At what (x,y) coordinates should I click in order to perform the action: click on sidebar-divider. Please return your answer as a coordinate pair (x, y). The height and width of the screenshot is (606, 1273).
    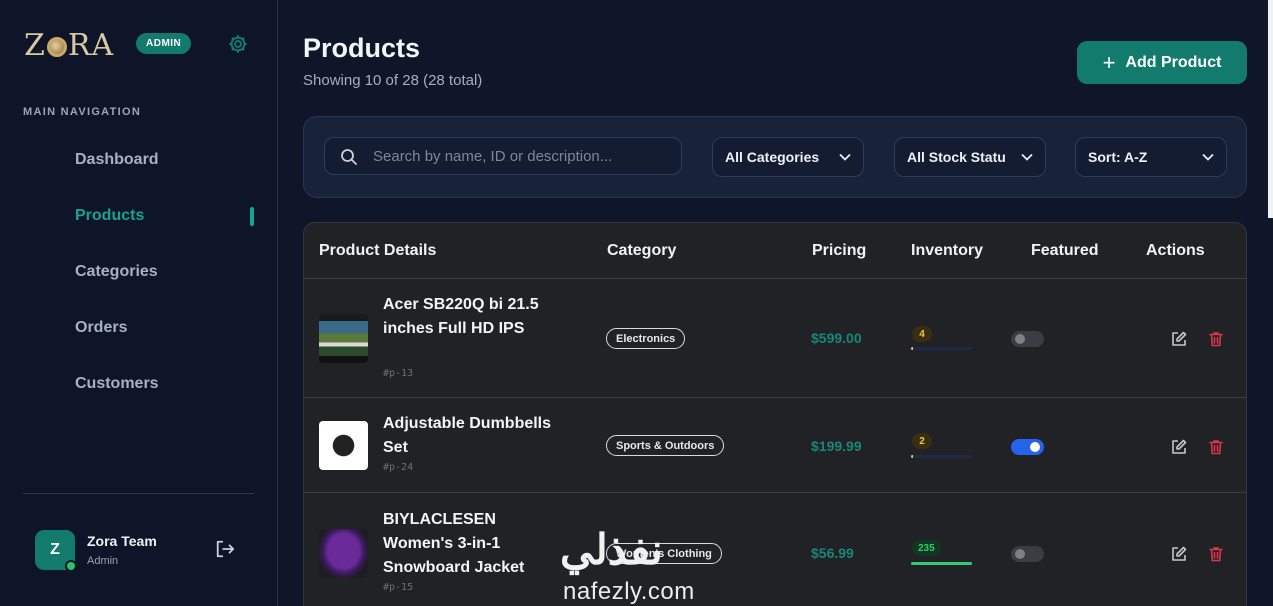
    Looking at the image, I should click on (138, 493).